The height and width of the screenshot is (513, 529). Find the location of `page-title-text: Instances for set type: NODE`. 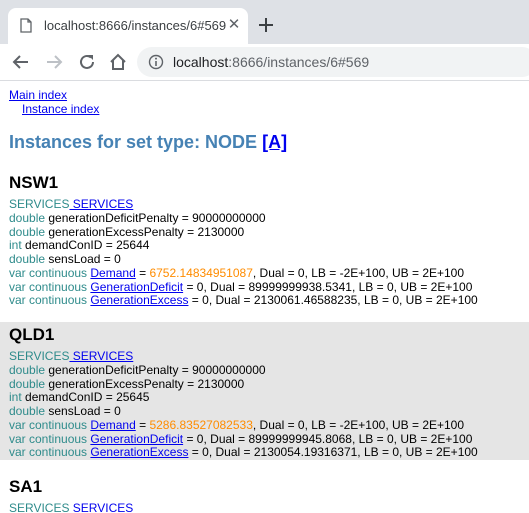

page-title-text: Instances for set type: NODE is located at coordinates (133, 142).